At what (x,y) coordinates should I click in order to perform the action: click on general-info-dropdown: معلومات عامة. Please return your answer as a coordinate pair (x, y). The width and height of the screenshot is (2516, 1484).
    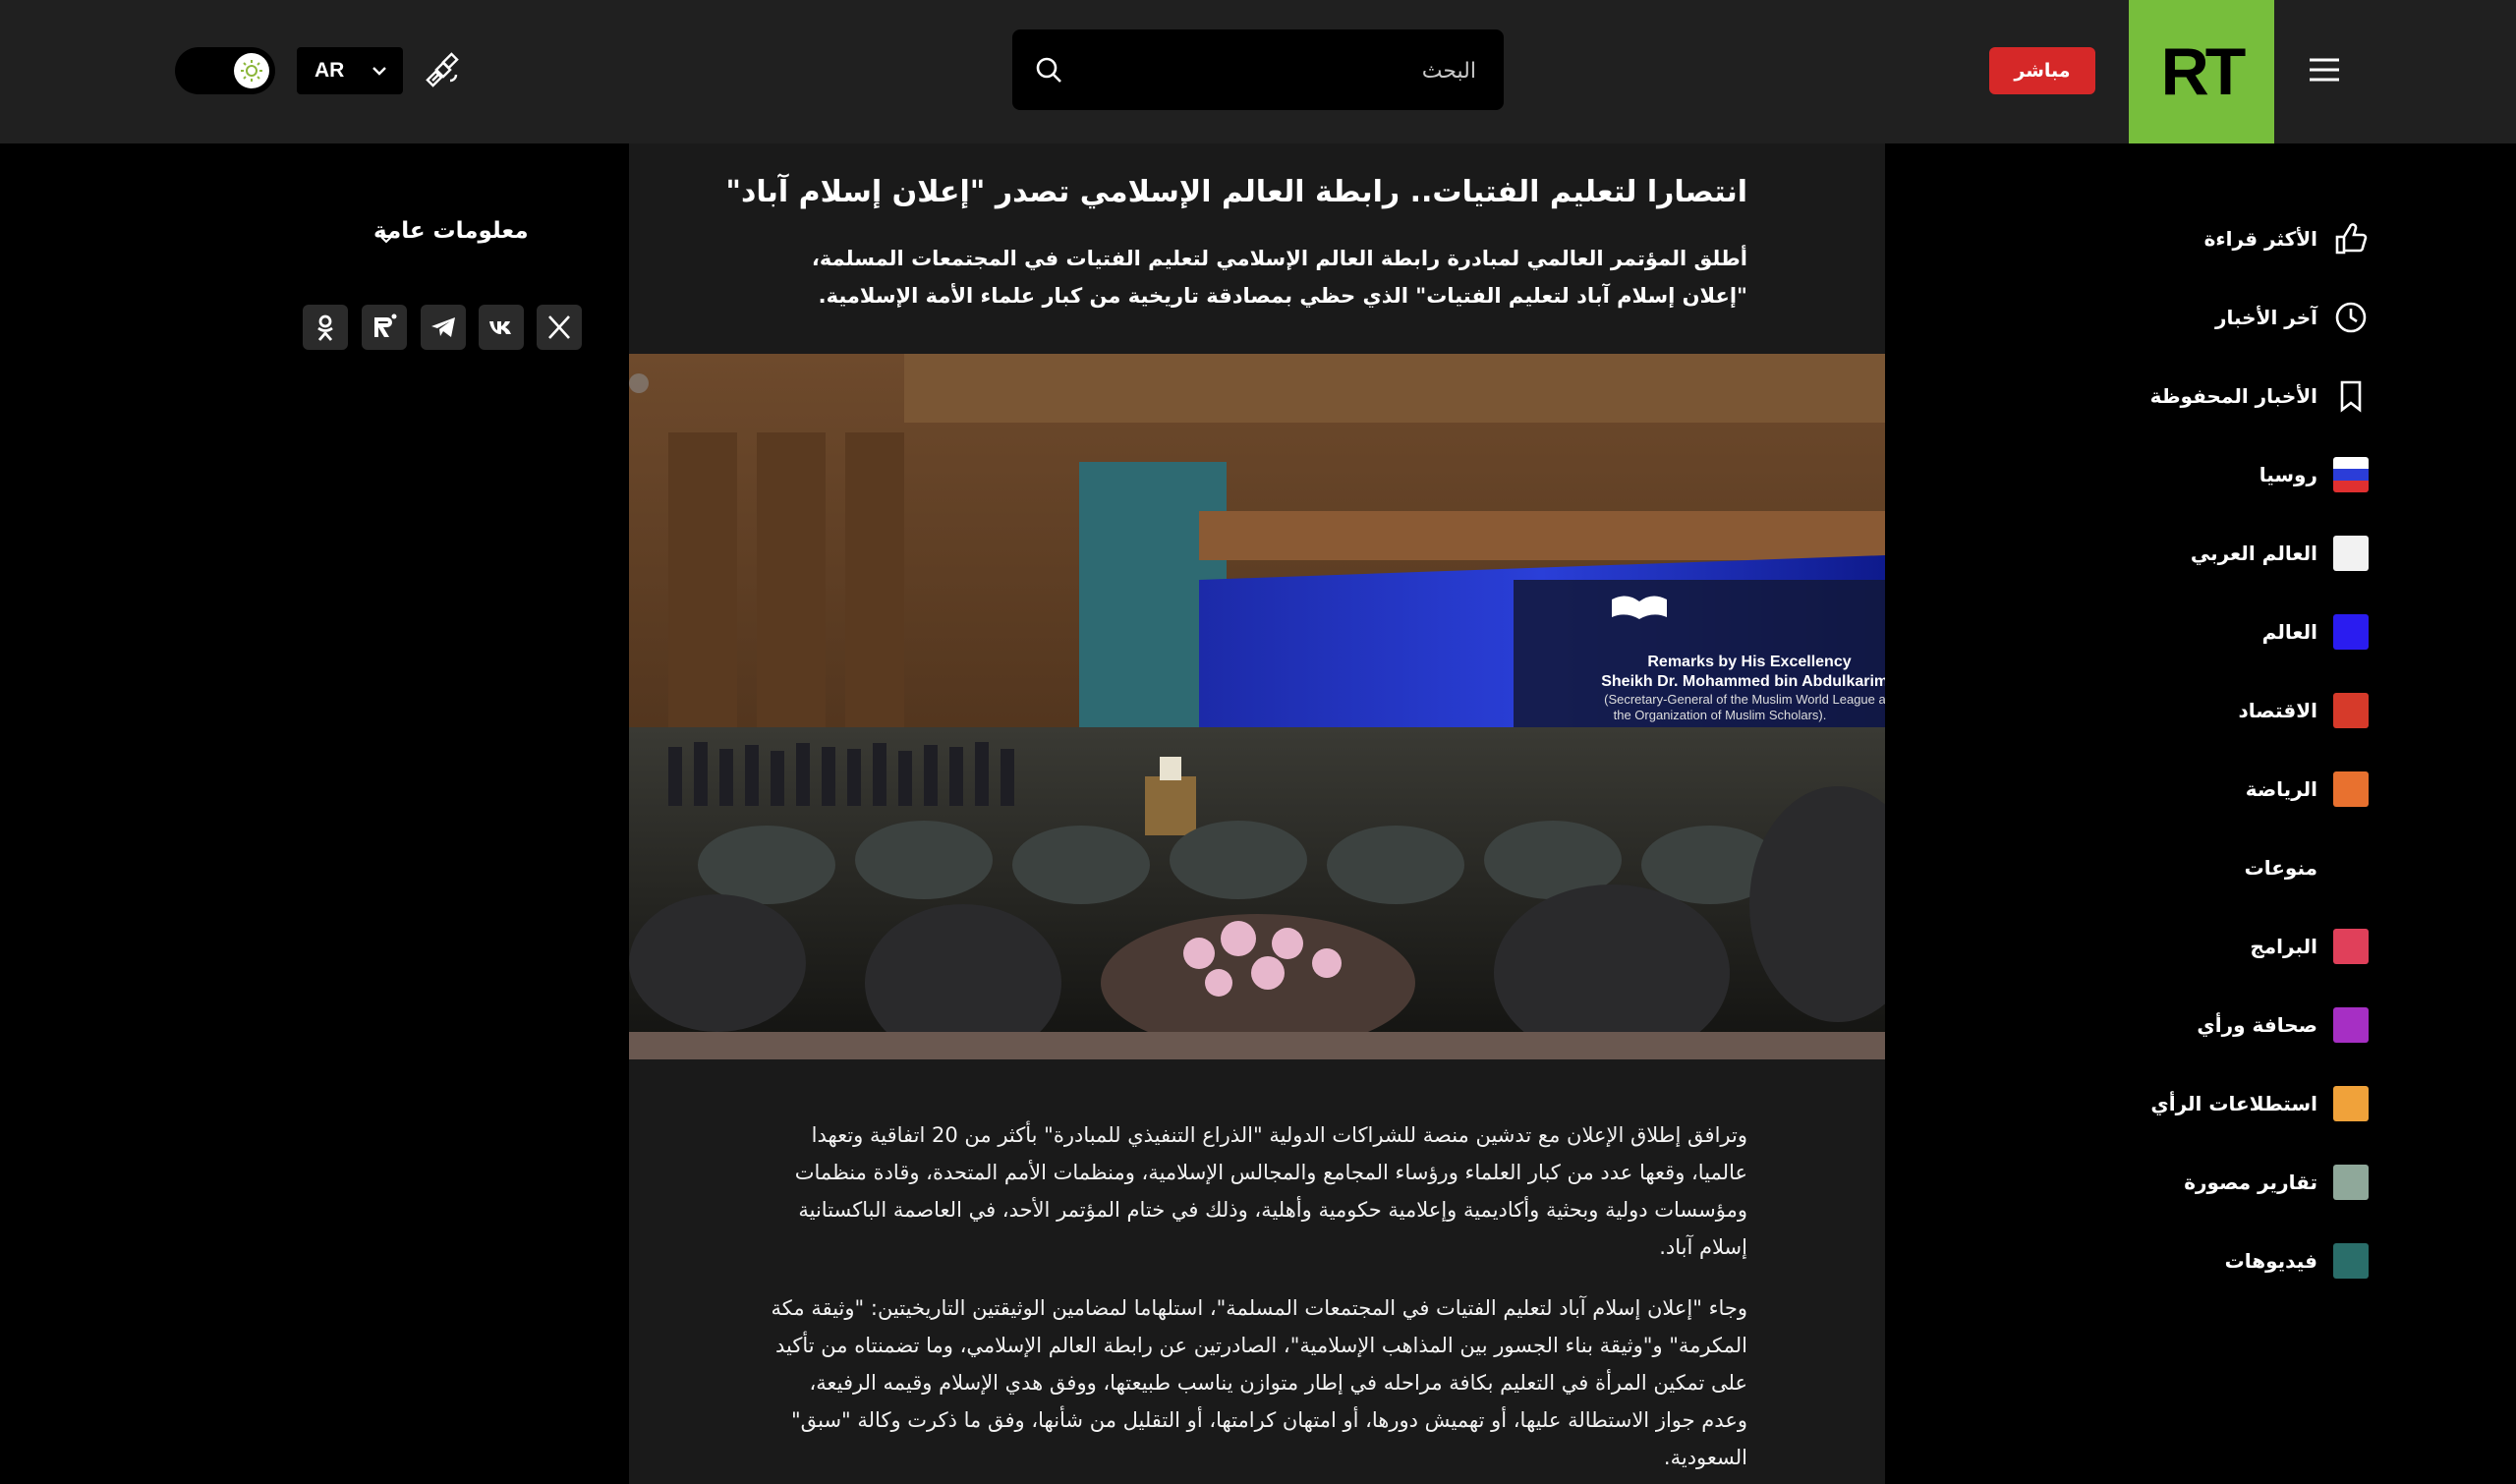
    Looking at the image, I should click on (451, 231).